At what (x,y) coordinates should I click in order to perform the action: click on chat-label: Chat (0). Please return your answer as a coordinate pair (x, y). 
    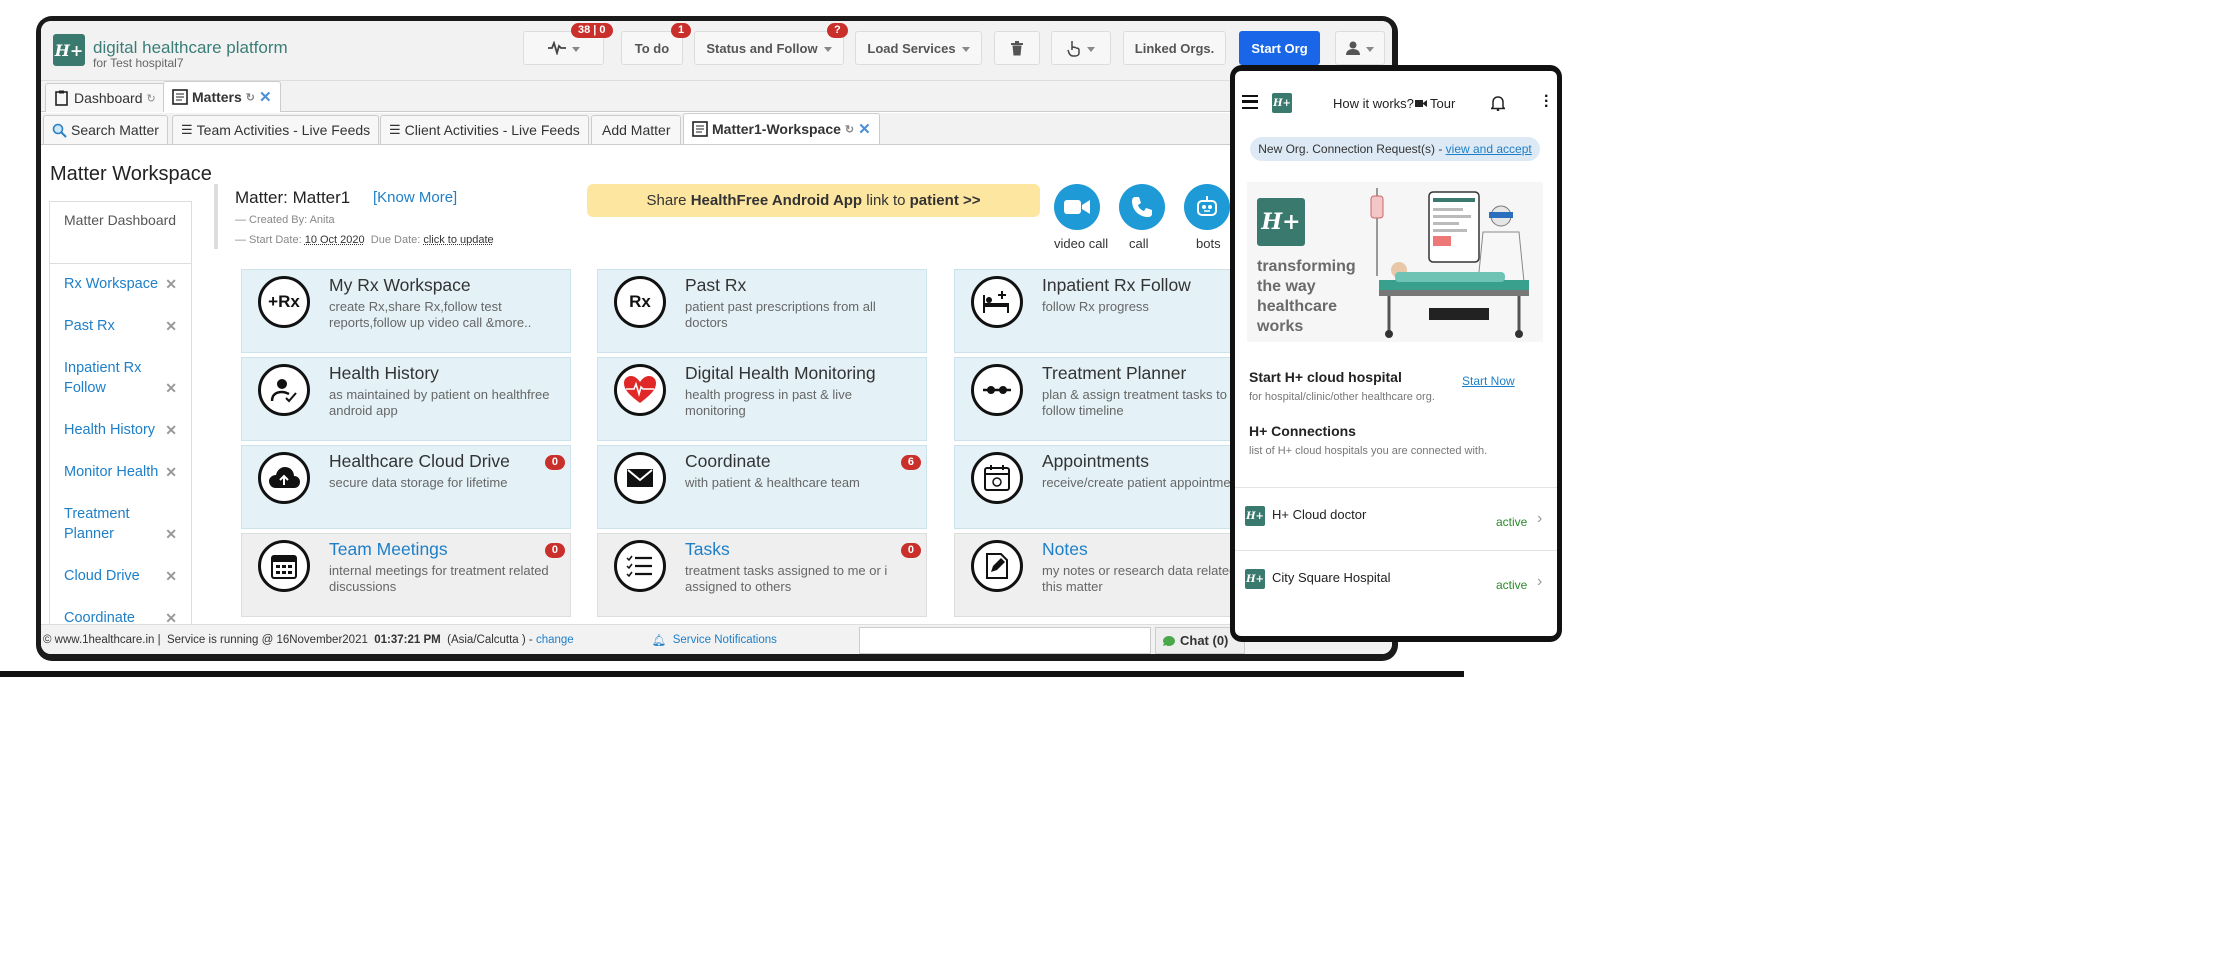
    Looking at the image, I should click on (1204, 640).